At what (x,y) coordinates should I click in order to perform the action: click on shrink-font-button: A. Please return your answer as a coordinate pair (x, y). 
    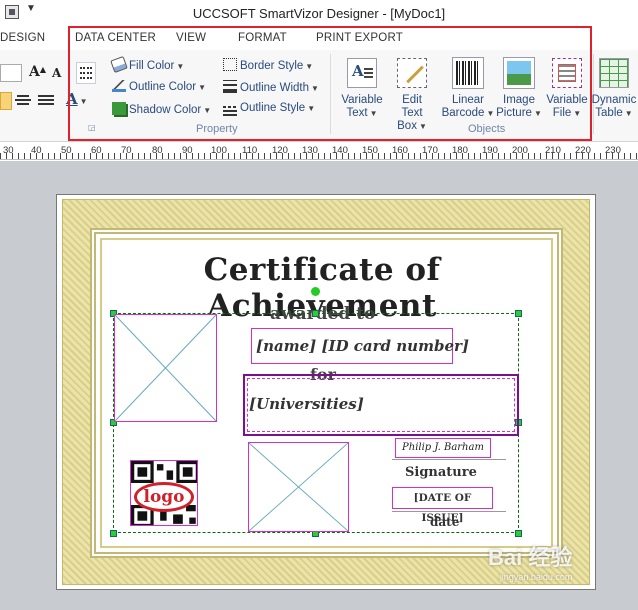
    Looking at the image, I should click on (60, 74).